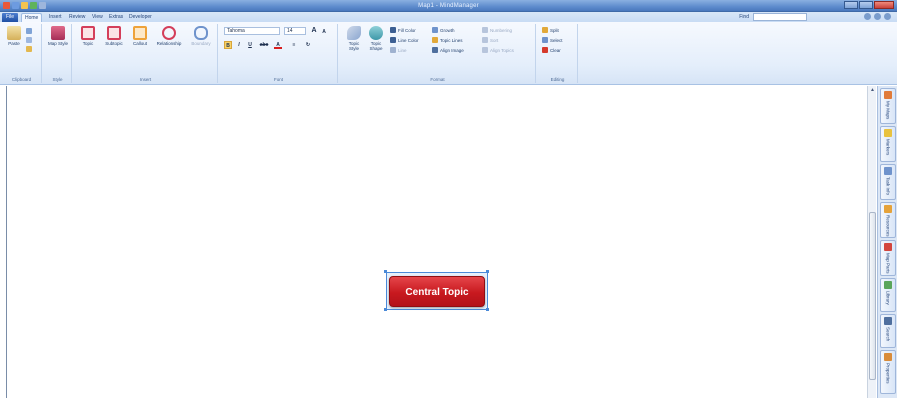  Describe the element at coordinates (888, 182) in the screenshot. I see `side-tab-task-info: Task Info` at that location.